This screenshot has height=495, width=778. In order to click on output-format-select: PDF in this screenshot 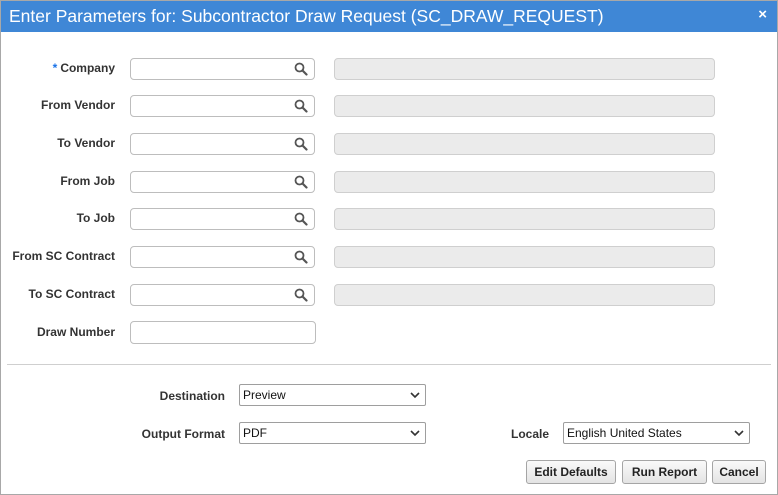, I will do `click(332, 433)`.